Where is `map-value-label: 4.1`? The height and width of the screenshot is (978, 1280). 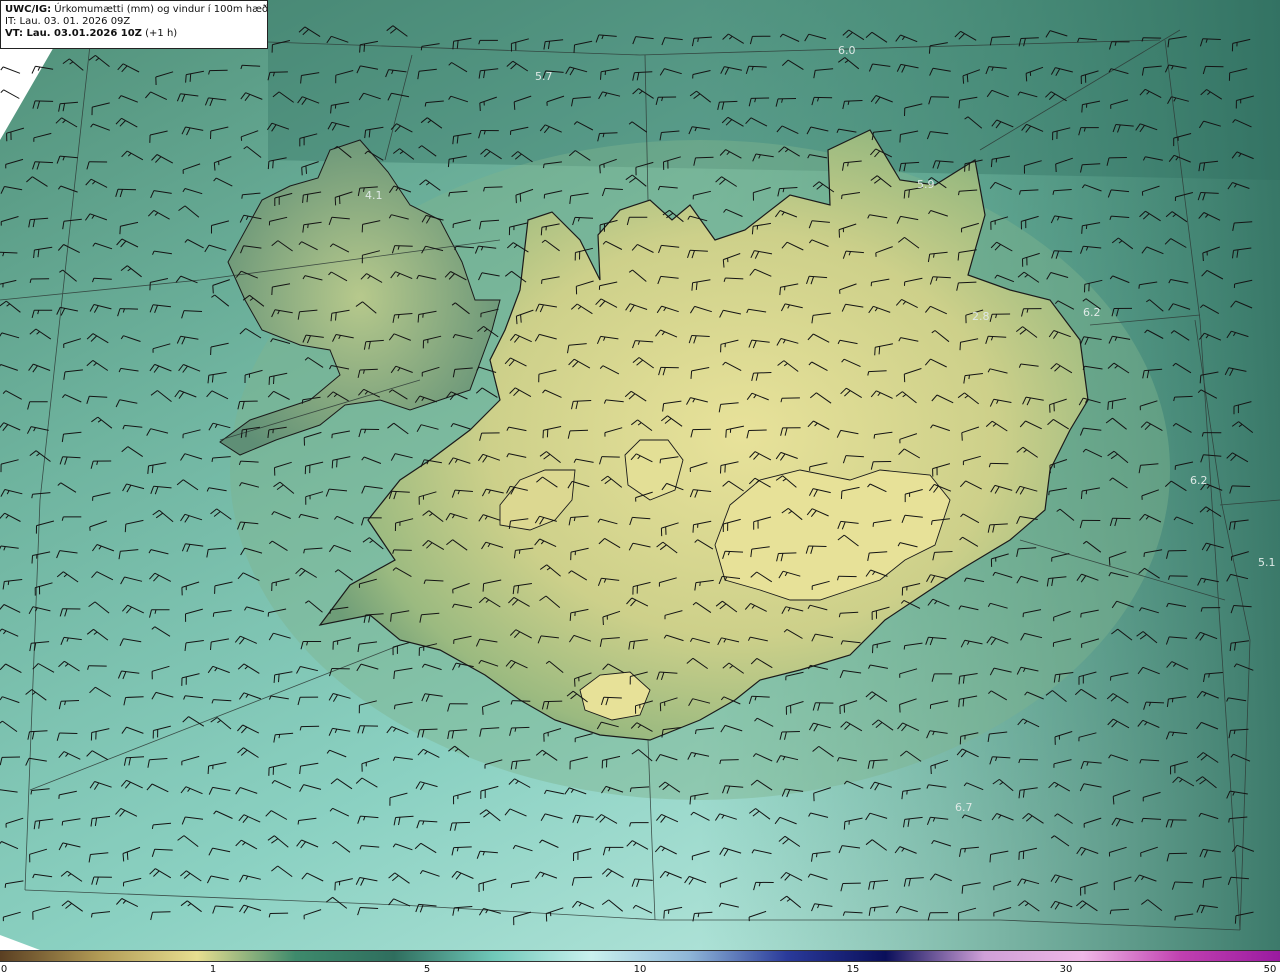 map-value-label: 4.1 is located at coordinates (374, 195).